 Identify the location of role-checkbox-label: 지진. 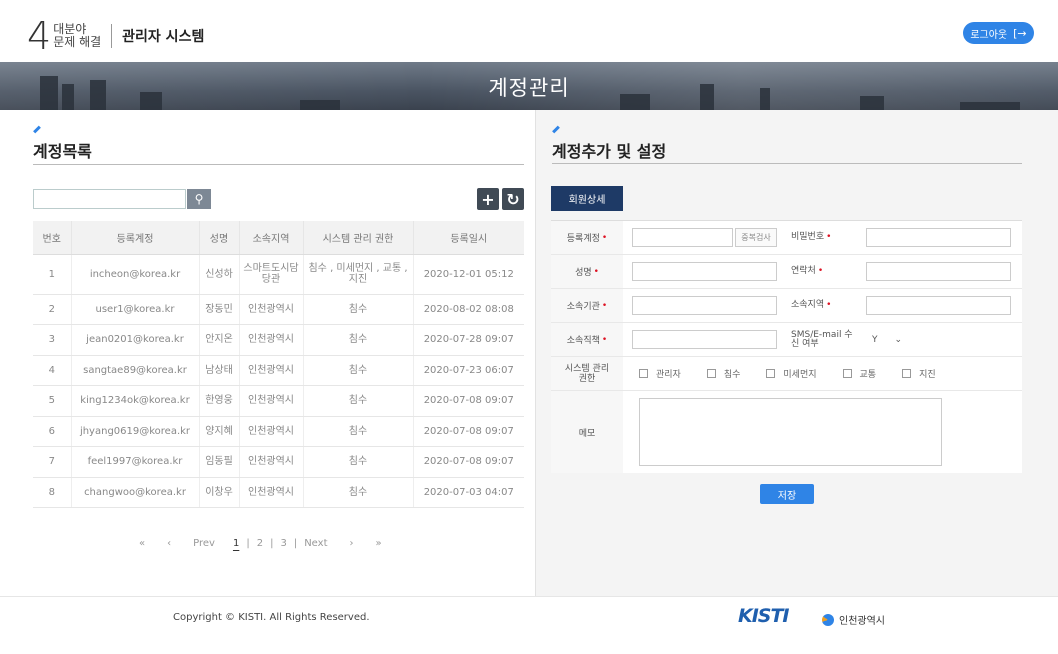
(927, 375).